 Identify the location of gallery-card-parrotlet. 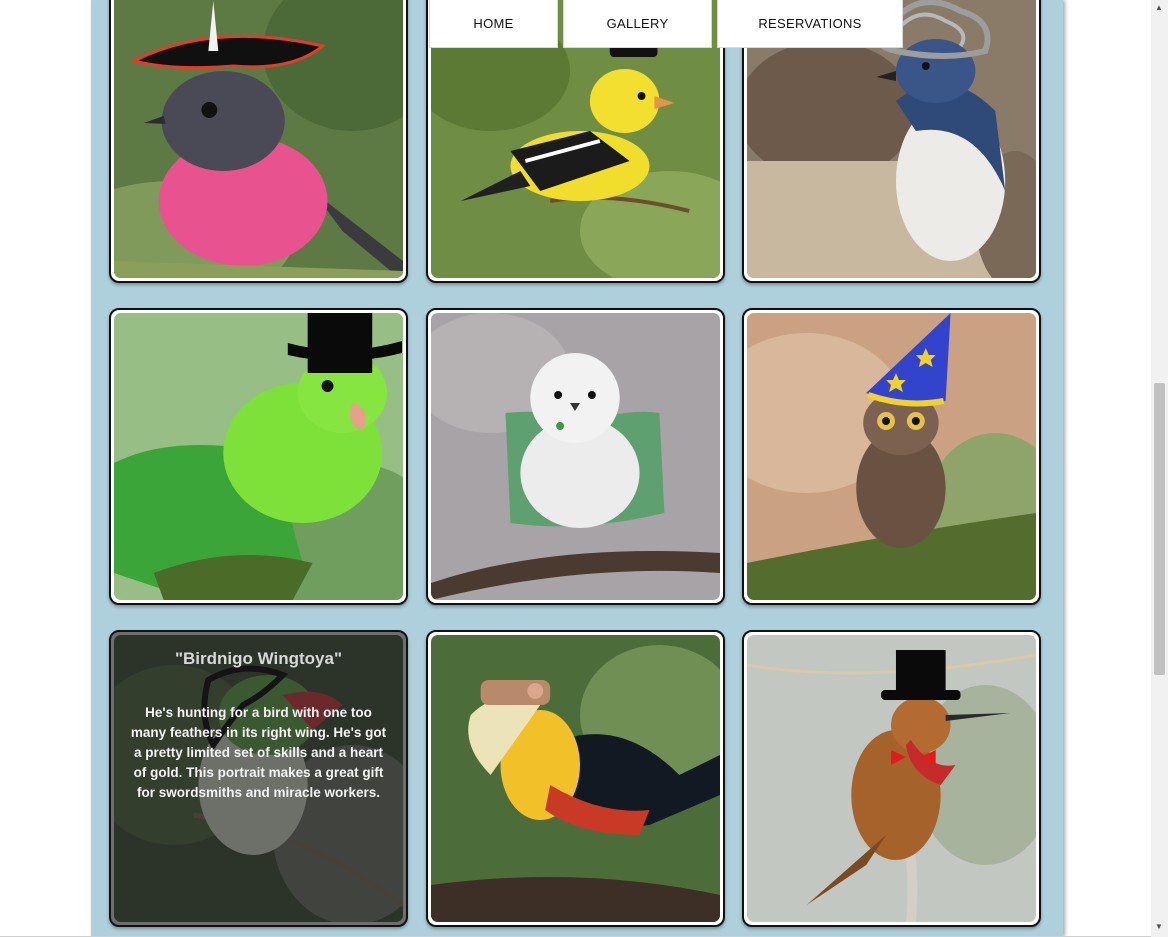
(258, 456).